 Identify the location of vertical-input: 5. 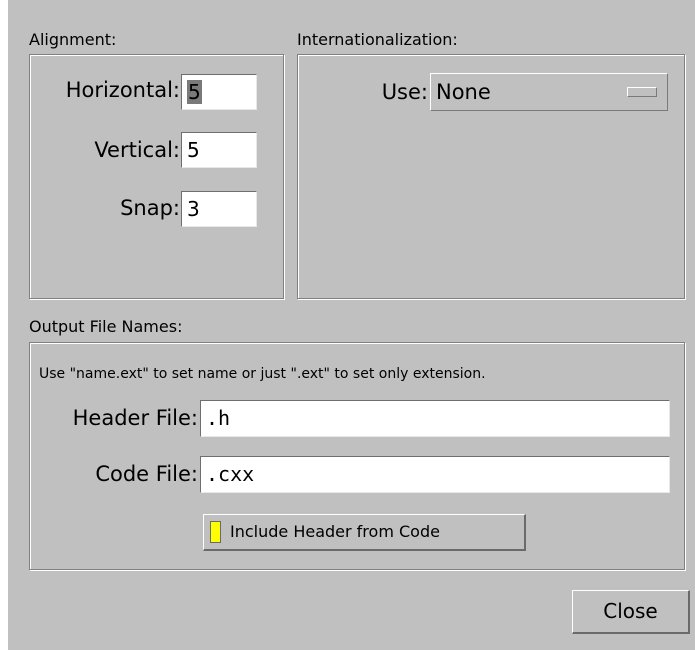
(219, 150).